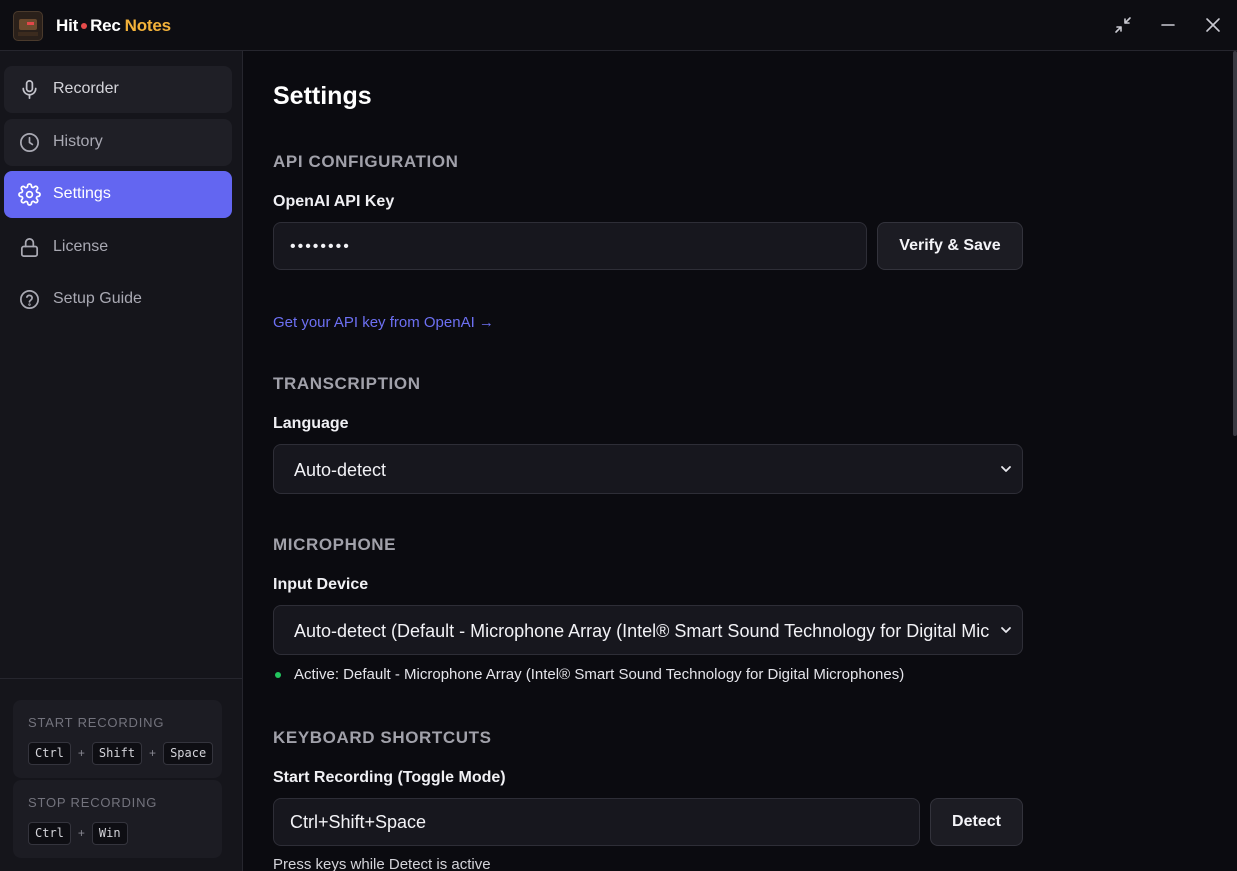 The height and width of the screenshot is (871, 1237). I want to click on section-title-transcription: TRANSCRIPTION, so click(347, 383).